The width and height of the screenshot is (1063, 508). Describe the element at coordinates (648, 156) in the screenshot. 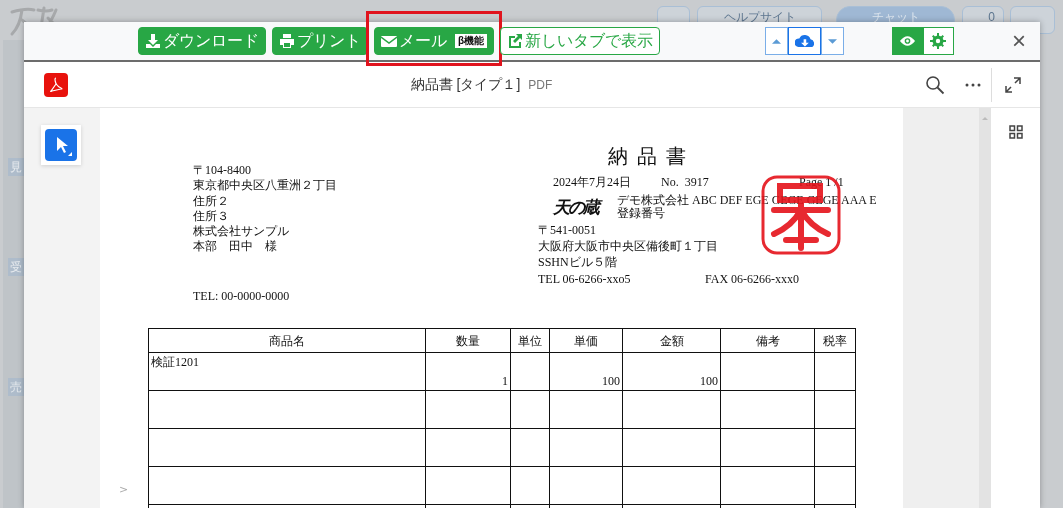

I see `document-heading: 納 品 書` at that location.